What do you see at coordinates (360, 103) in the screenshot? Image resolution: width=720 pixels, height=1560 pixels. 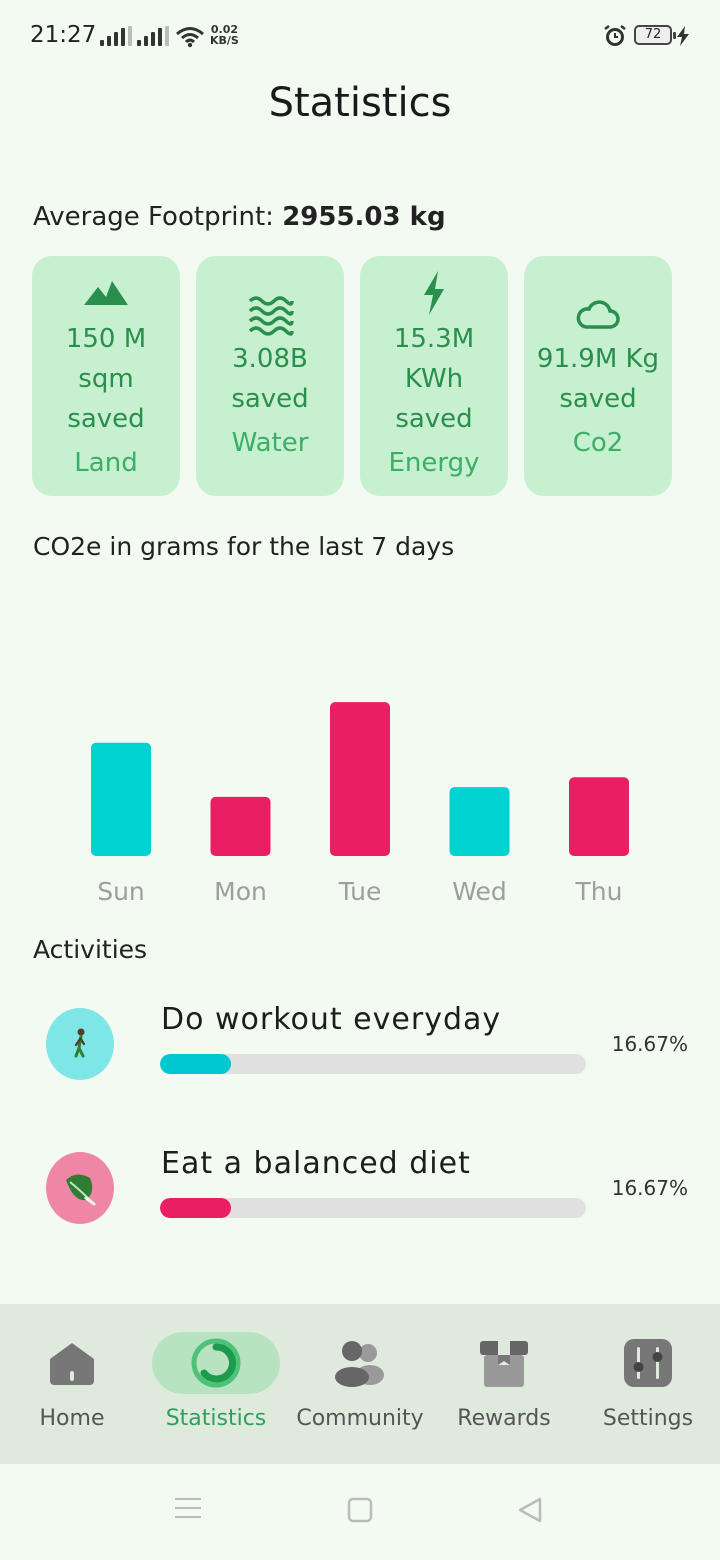 I see `page-title: Statistics` at bounding box center [360, 103].